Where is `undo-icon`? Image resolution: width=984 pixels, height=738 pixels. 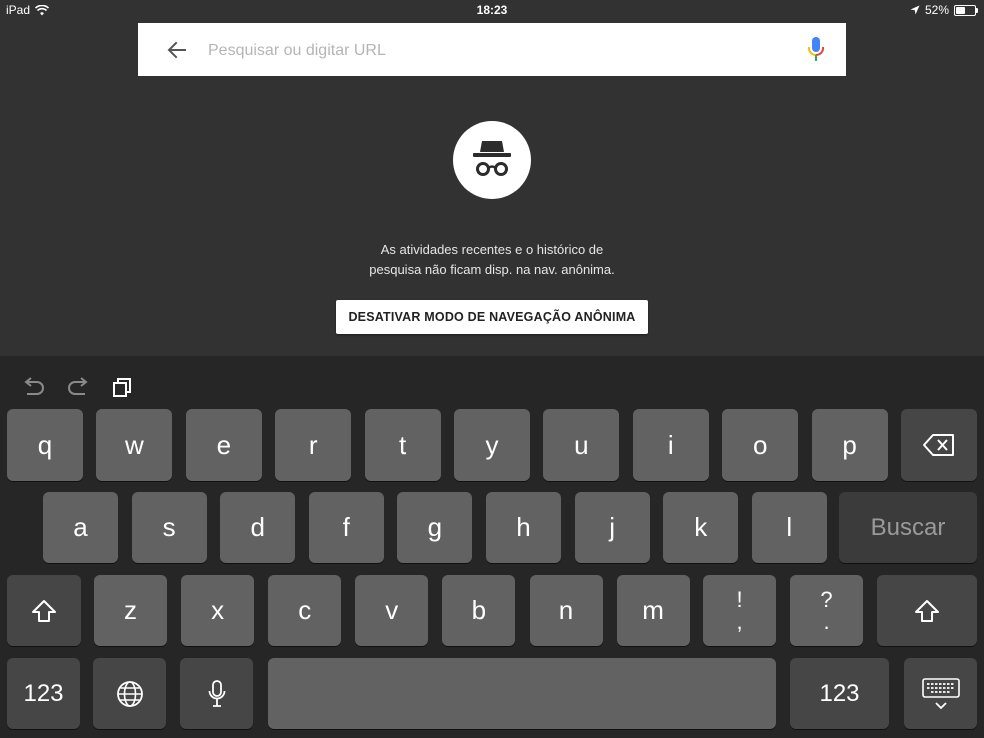 undo-icon is located at coordinates (34, 387).